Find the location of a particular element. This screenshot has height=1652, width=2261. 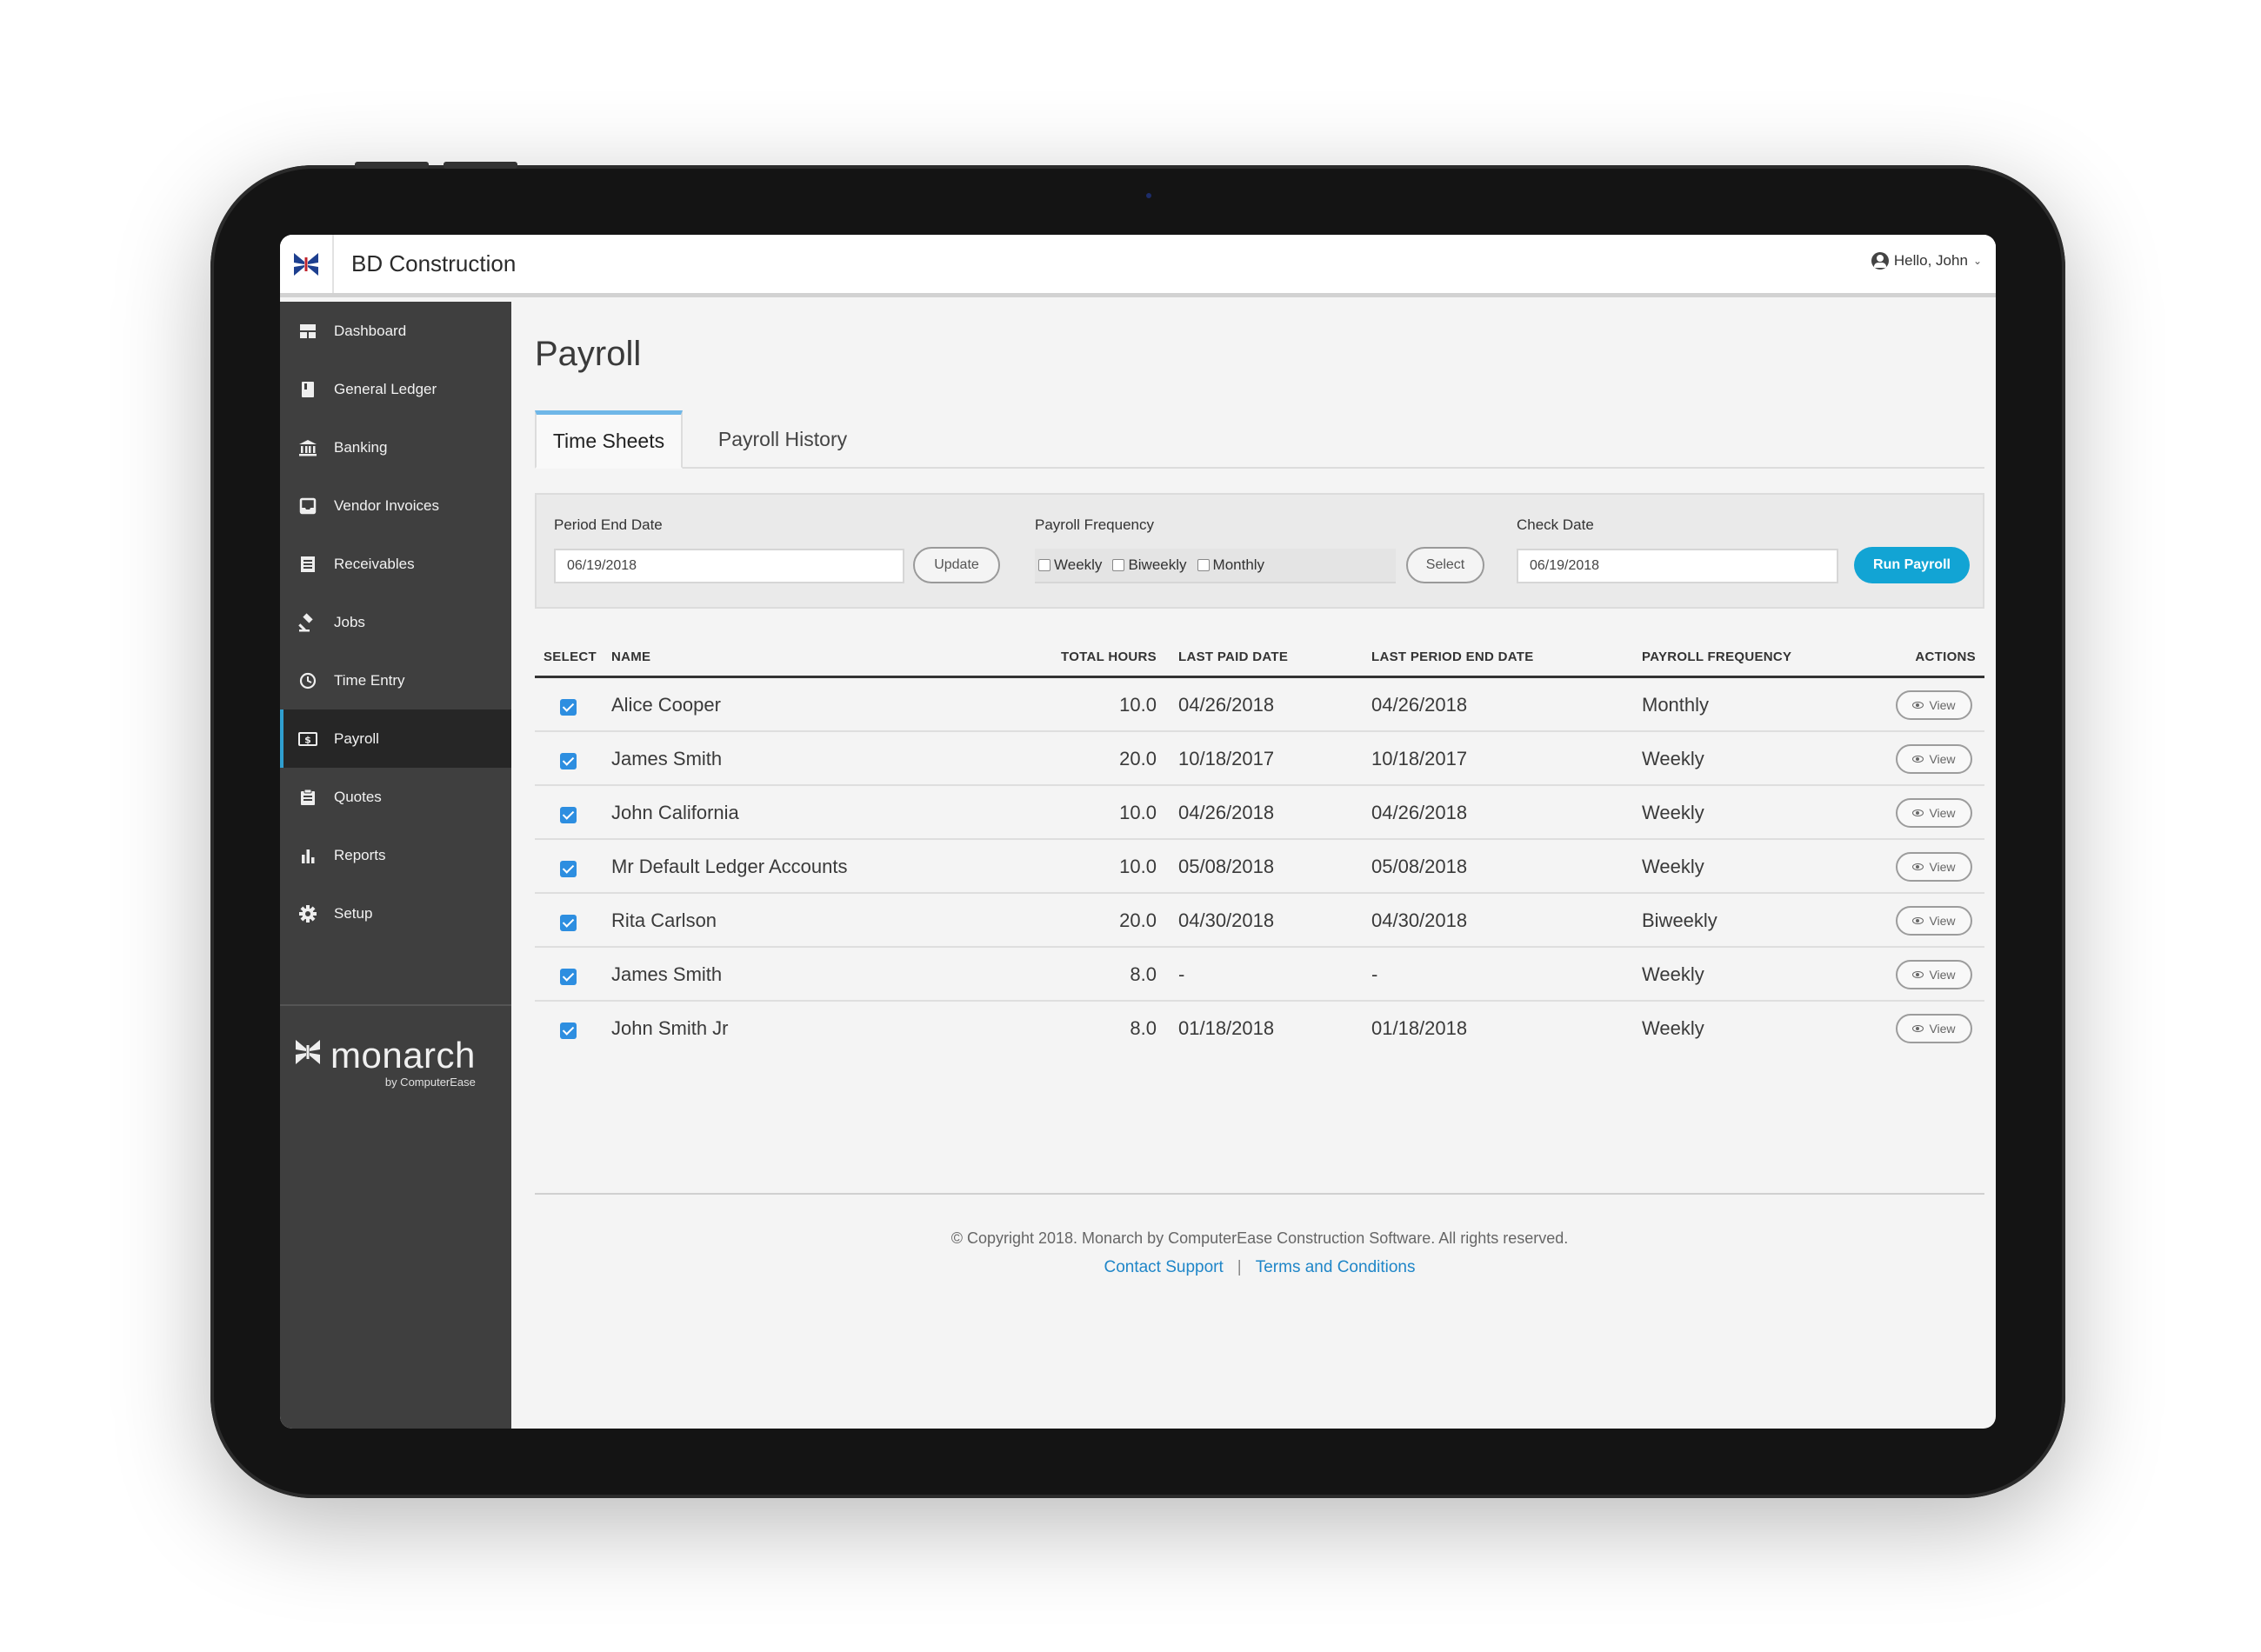

sidebar-item-jobs: Jobs is located at coordinates (395, 622).